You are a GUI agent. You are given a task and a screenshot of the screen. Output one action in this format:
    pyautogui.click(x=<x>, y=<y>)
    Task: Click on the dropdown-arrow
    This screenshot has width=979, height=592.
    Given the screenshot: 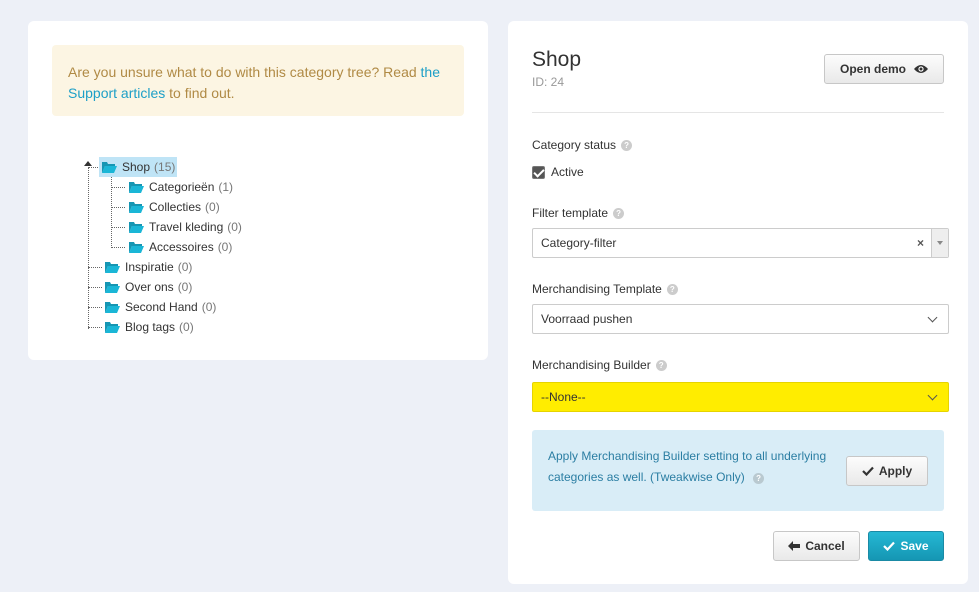 What is the action you would take?
    pyautogui.click(x=939, y=243)
    